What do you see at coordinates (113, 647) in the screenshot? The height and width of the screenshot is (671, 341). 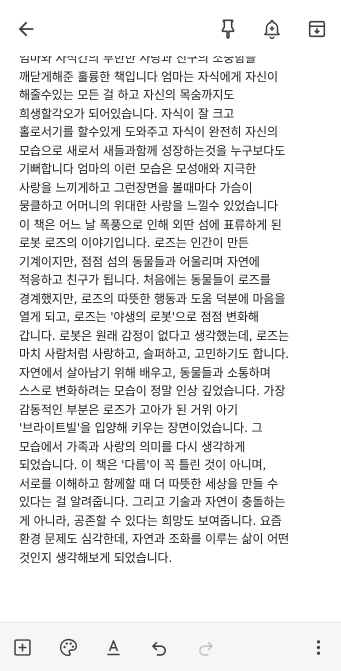 I see `text-format-icon` at bounding box center [113, 647].